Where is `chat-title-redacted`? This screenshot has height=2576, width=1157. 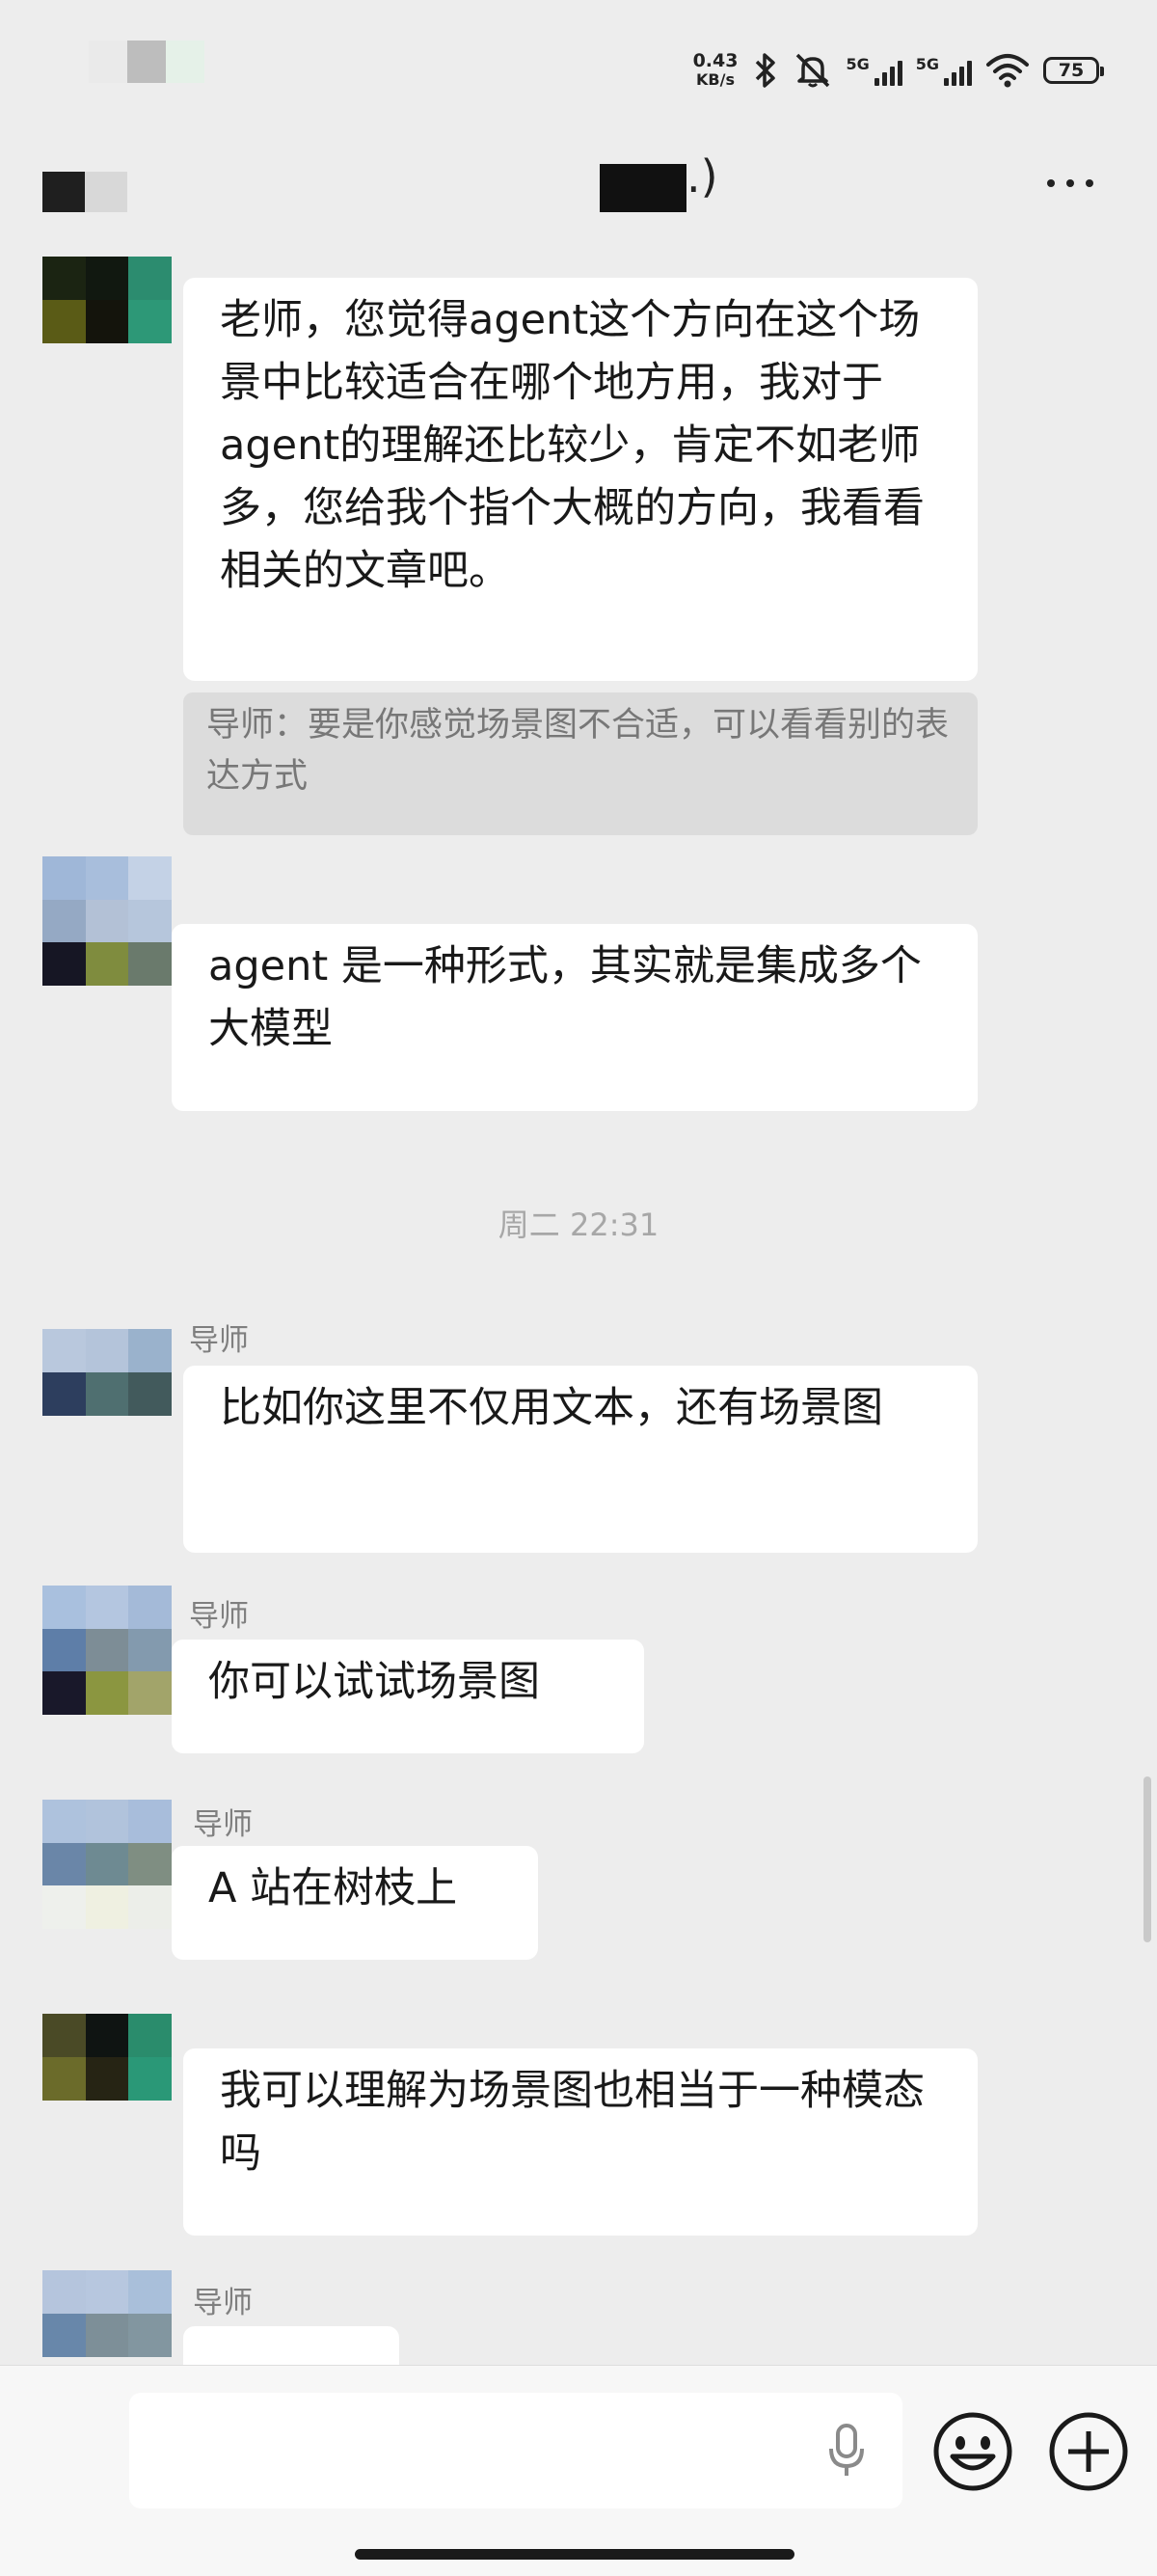 chat-title-redacted is located at coordinates (643, 188).